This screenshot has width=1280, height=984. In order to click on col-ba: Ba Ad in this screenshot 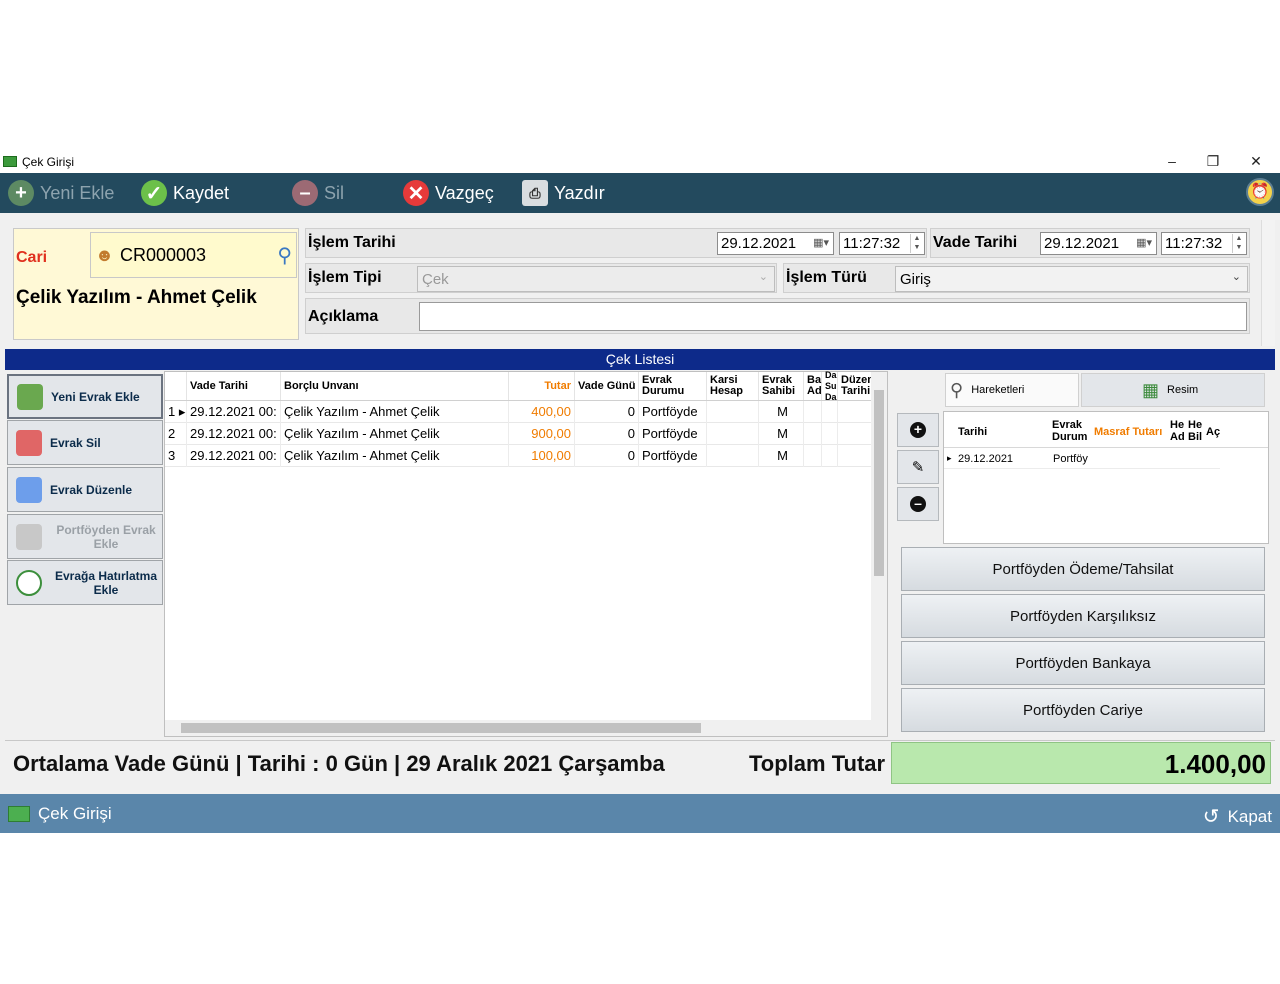, I will do `click(813, 386)`.